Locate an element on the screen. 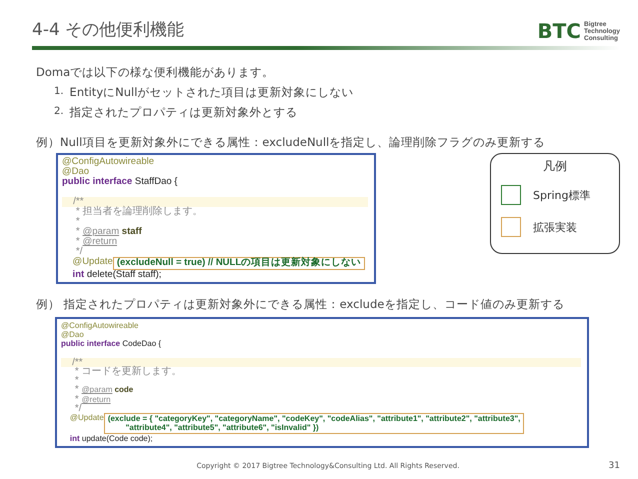 This screenshot has height=479, width=638. code-text: CodeDao { is located at coordinates (142, 343).